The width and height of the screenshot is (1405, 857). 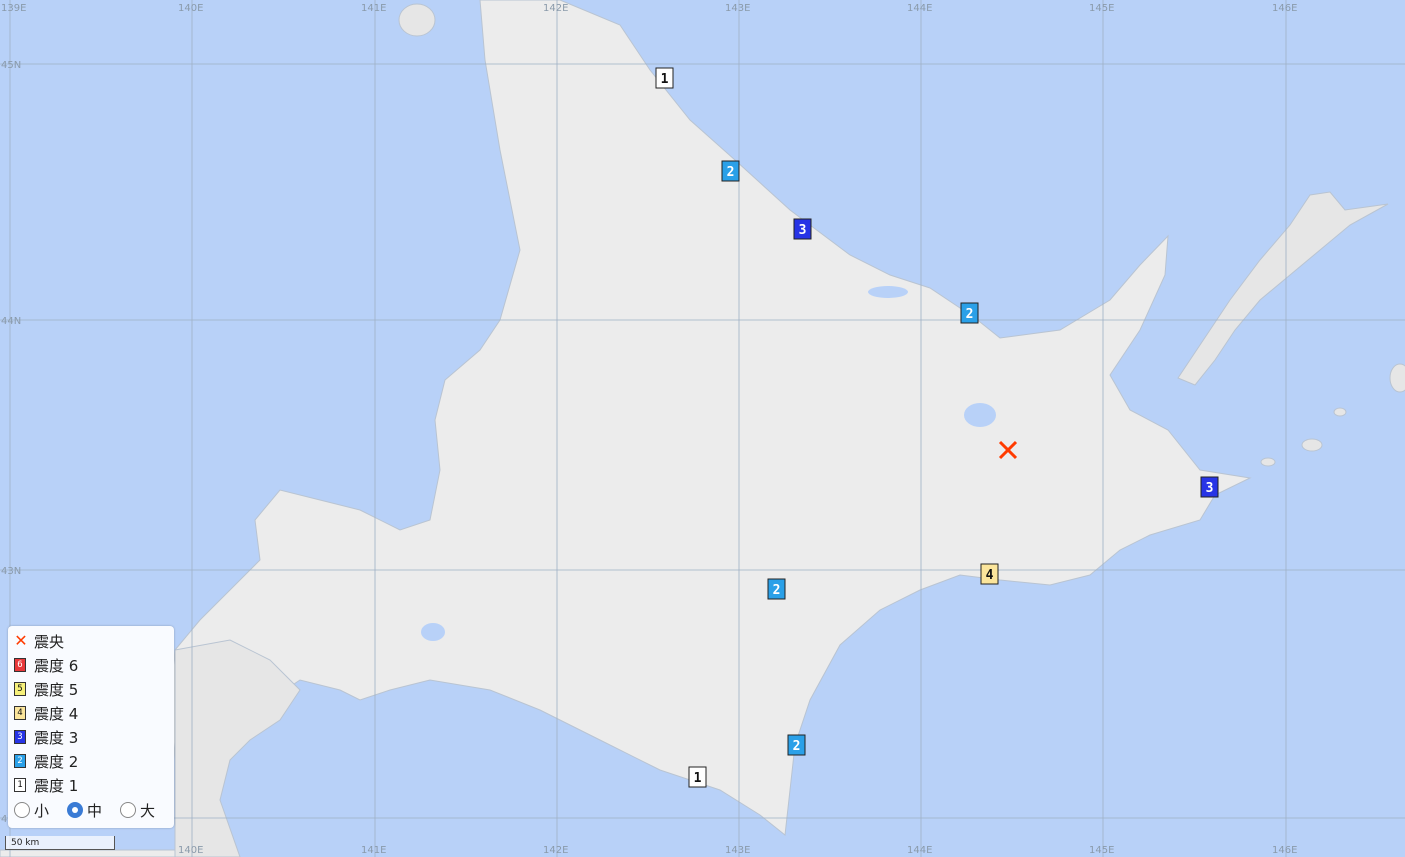 What do you see at coordinates (433, 632) in the screenshot?
I see `lake-toya` at bounding box center [433, 632].